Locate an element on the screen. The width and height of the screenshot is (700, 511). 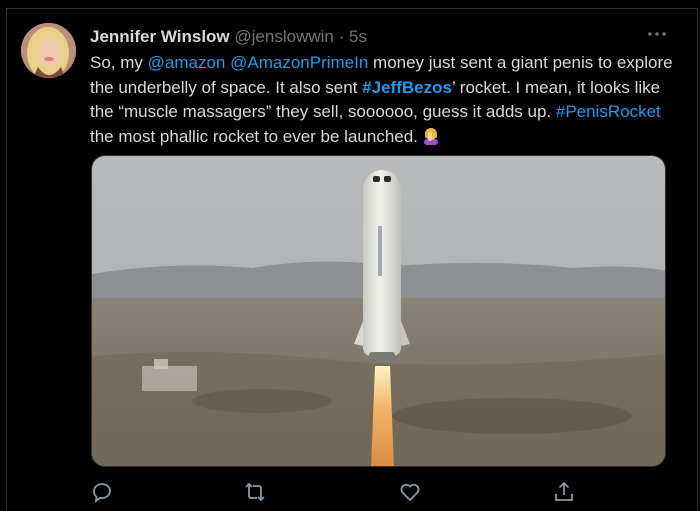
woman-facepalming-emoji is located at coordinates (431, 135).